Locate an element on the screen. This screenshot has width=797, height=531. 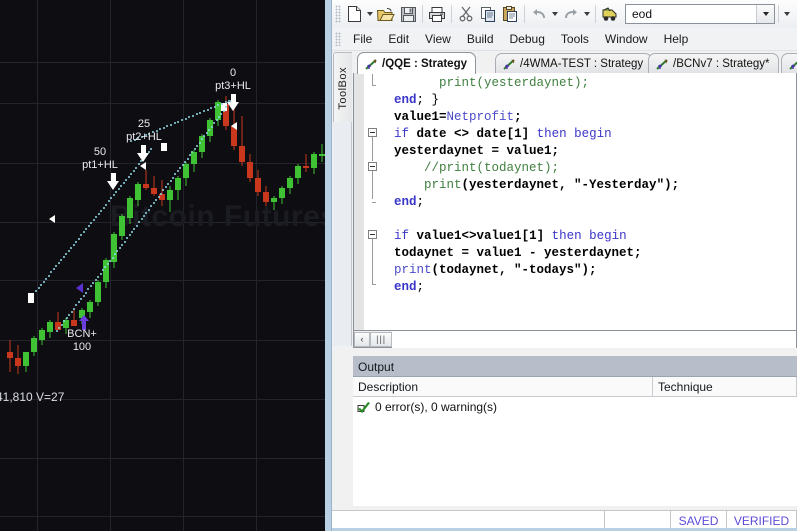
new-file-dropdown-icon is located at coordinates (370, 14).